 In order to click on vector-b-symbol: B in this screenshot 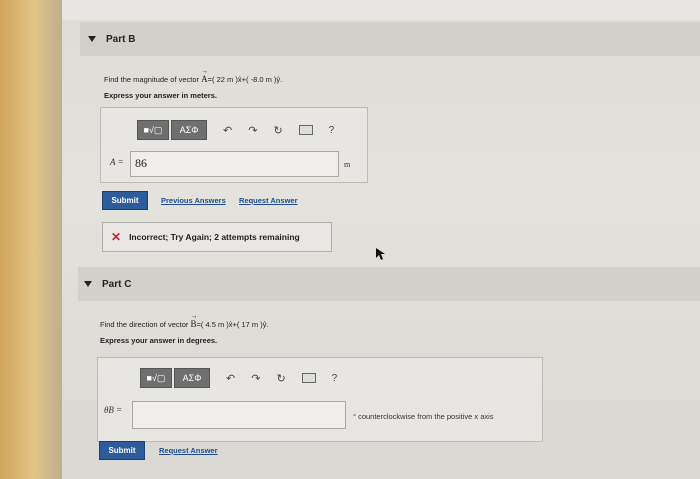, I will do `click(193, 324)`.